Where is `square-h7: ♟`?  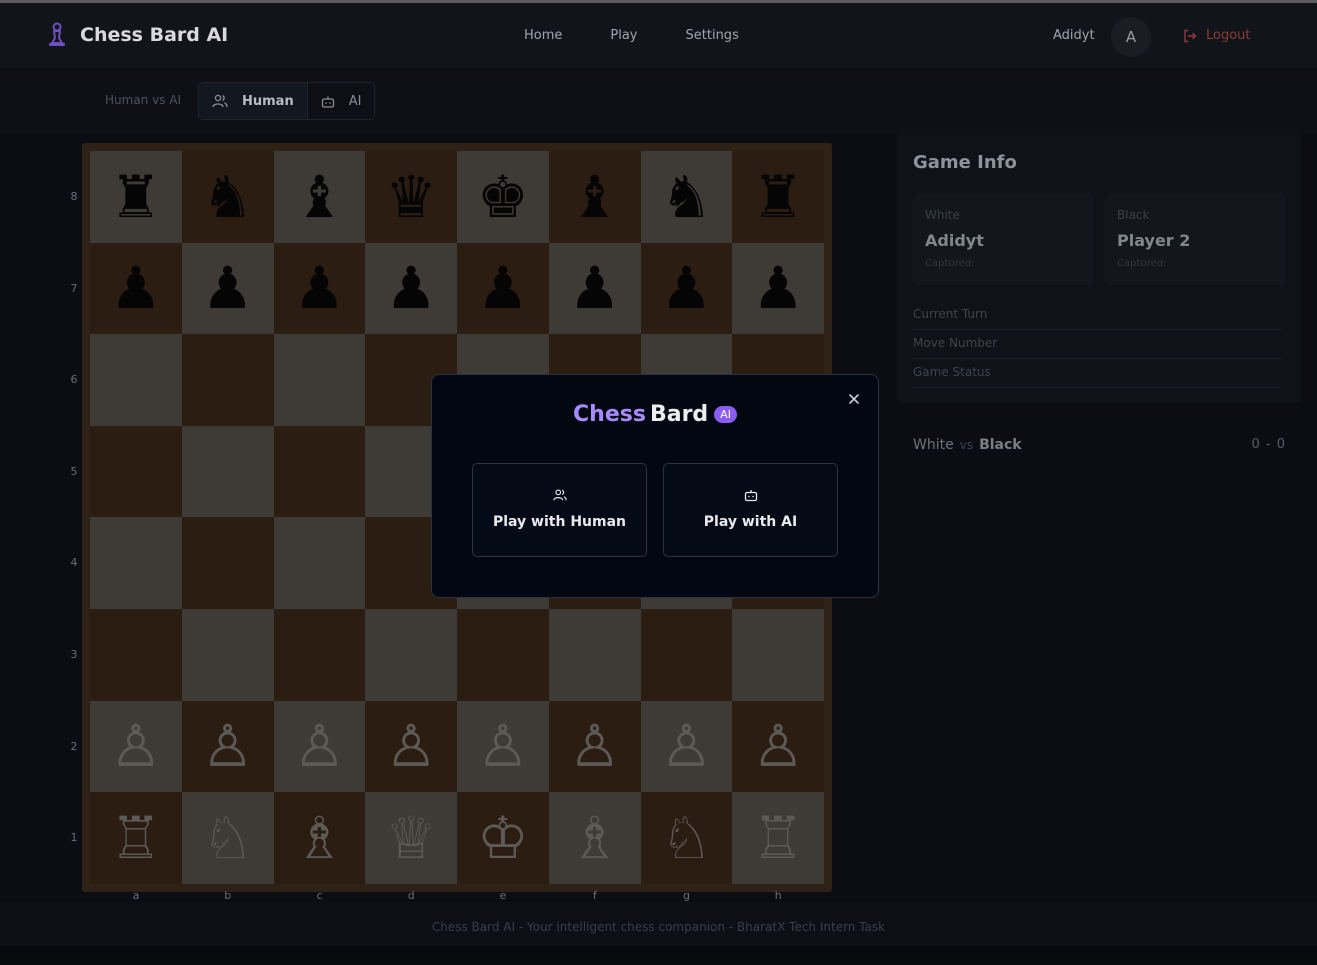 square-h7: ♟ is located at coordinates (778, 288).